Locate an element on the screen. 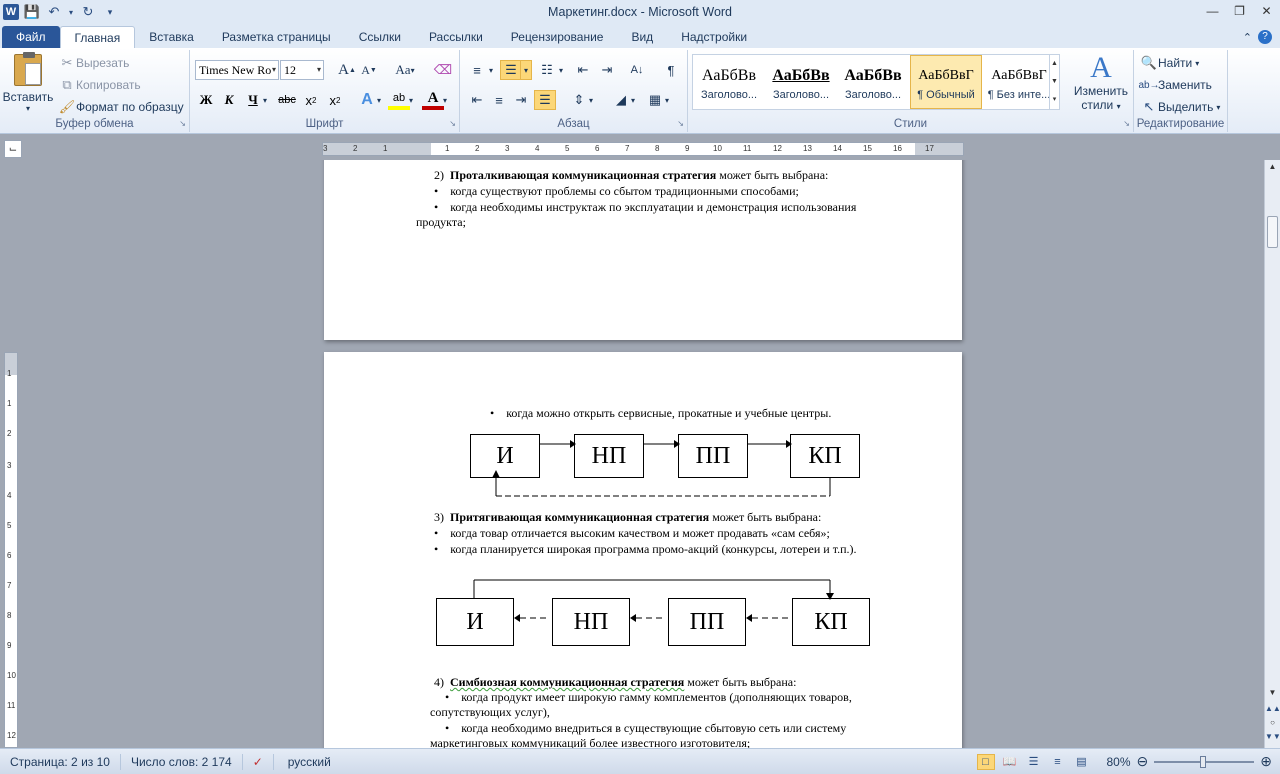  prev-page-icon: ▲▲ is located at coordinates (1272, 708).